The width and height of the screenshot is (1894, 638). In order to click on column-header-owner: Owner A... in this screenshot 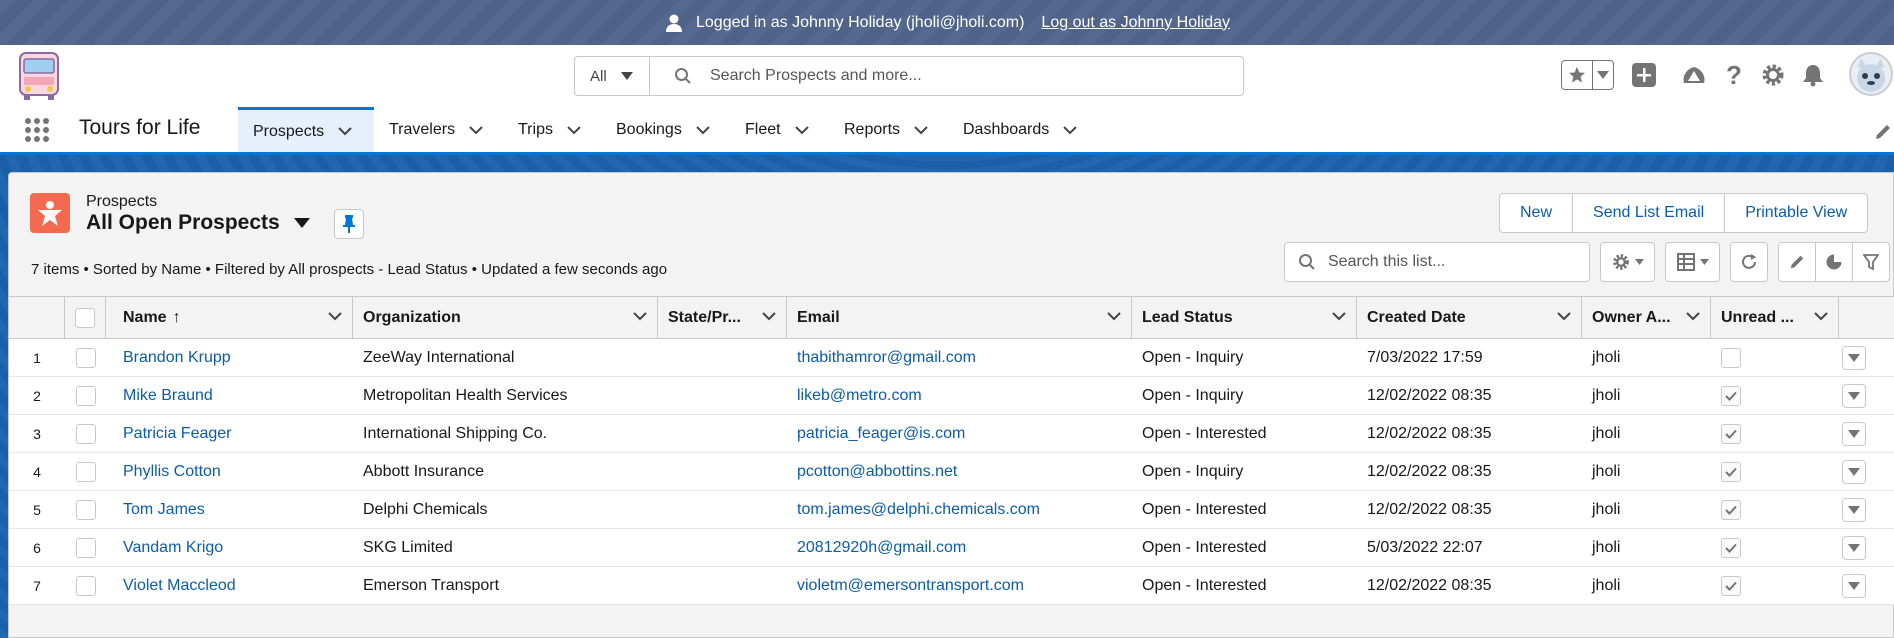, I will do `click(1646, 318)`.